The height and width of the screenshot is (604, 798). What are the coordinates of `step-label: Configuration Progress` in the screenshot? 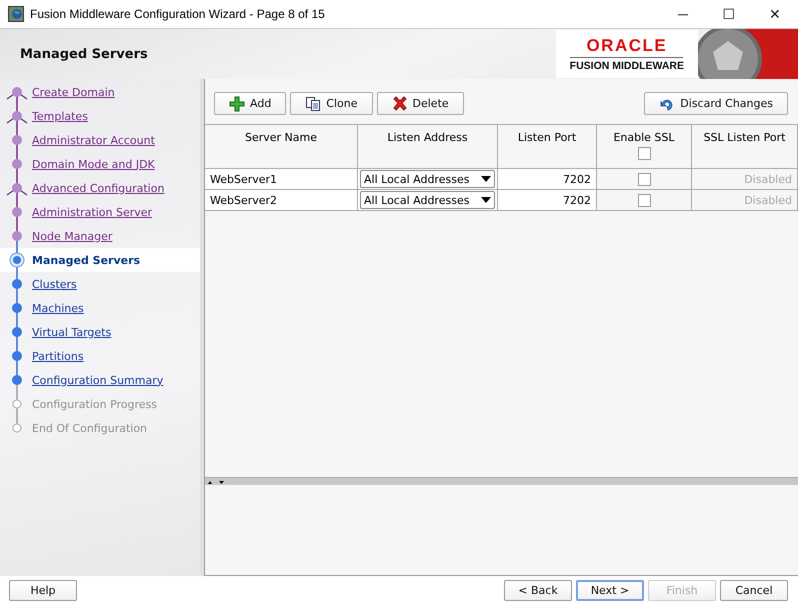 It's located at (95, 404).